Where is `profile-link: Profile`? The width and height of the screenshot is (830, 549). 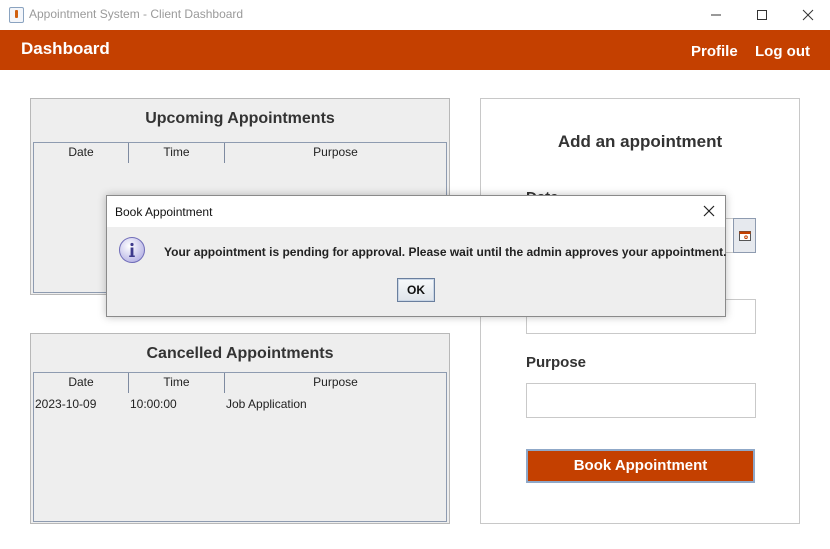 profile-link: Profile is located at coordinates (714, 51).